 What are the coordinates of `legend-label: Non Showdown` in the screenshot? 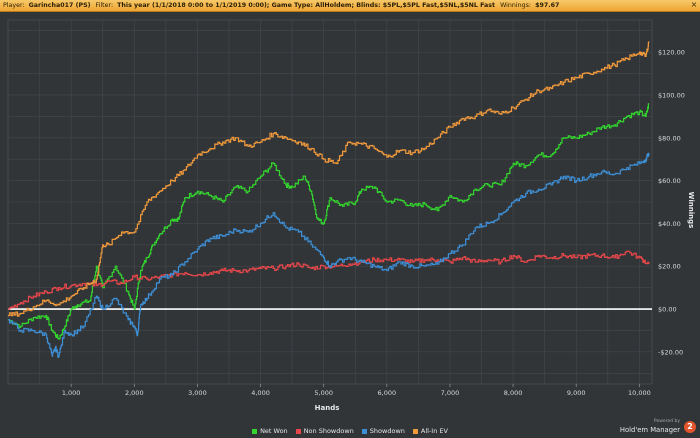 It's located at (328, 431).